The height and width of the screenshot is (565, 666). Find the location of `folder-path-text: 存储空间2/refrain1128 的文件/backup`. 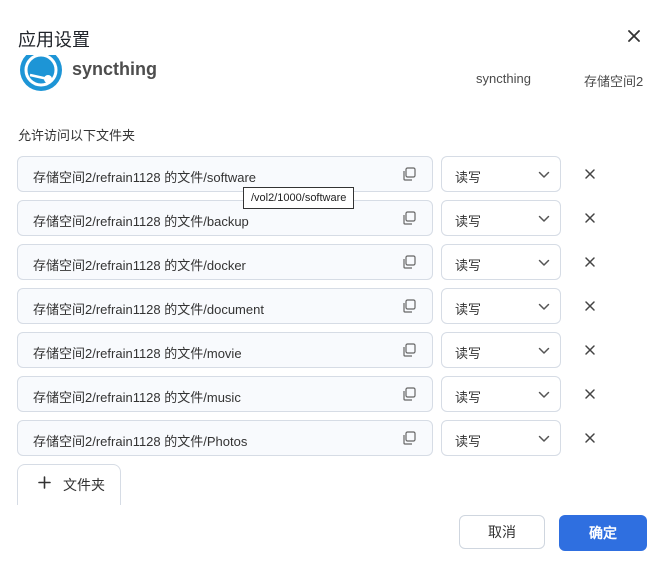

folder-path-text: 存储空间2/refrain1128 的文件/backup is located at coordinates (141, 221).